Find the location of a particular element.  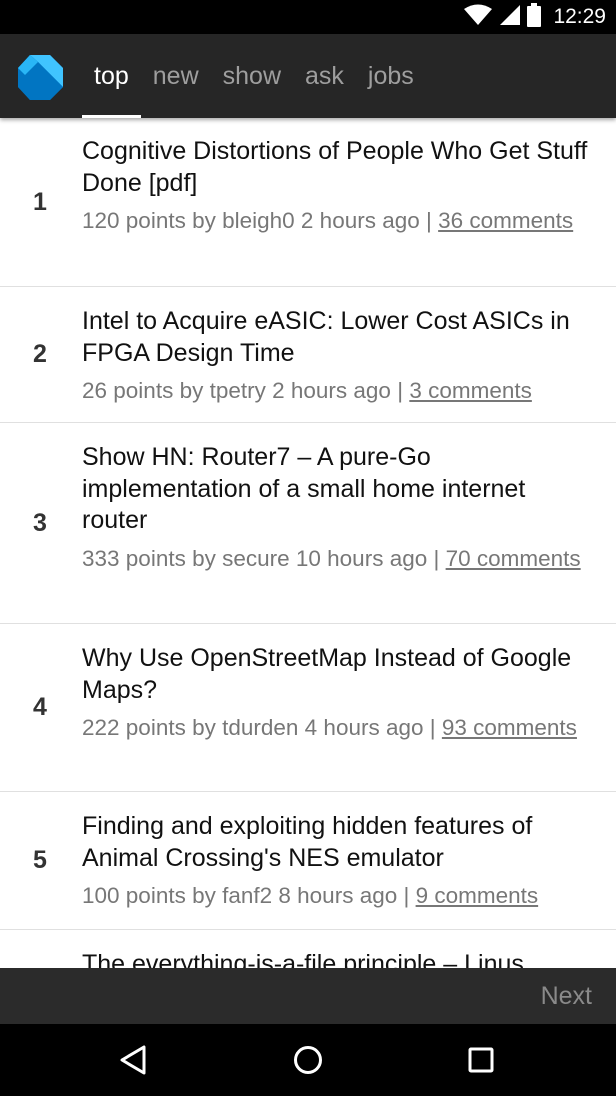

battery-icon is located at coordinates (534, 17).